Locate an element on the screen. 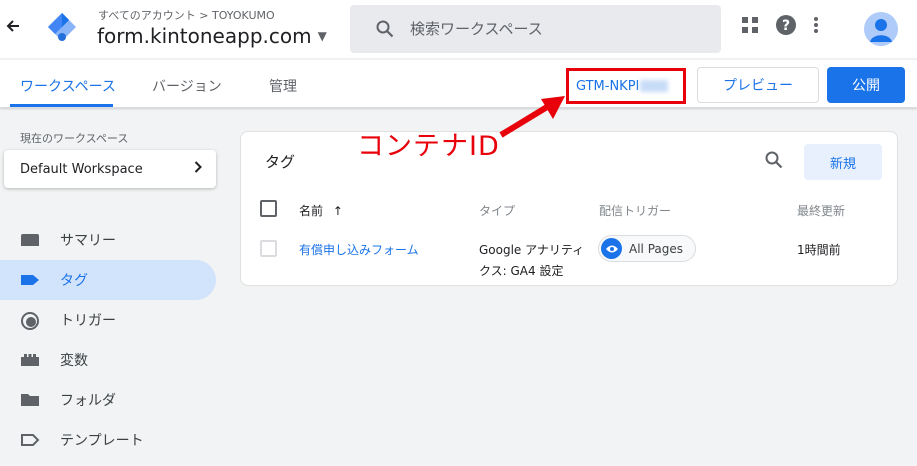 Image resolution: width=917 pixels, height=466 pixels. eye-icon is located at coordinates (611, 248).